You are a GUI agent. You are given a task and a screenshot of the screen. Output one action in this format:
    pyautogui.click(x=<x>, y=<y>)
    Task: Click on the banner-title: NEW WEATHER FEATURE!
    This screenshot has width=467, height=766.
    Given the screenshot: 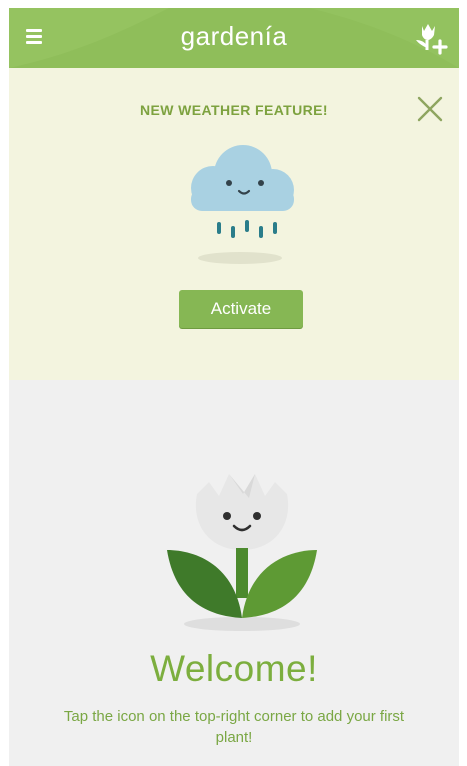 What is the action you would take?
    pyautogui.click(x=234, y=110)
    